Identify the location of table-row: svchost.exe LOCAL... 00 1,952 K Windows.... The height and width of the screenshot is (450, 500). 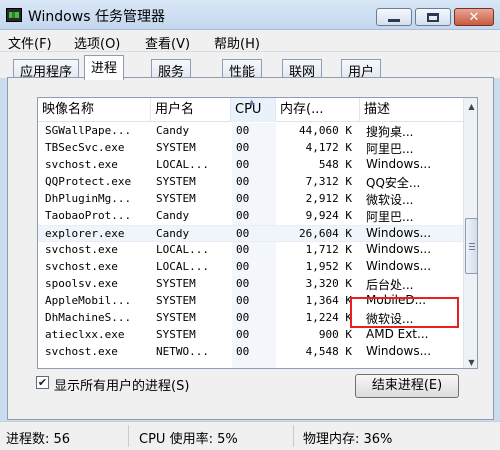
(250, 267).